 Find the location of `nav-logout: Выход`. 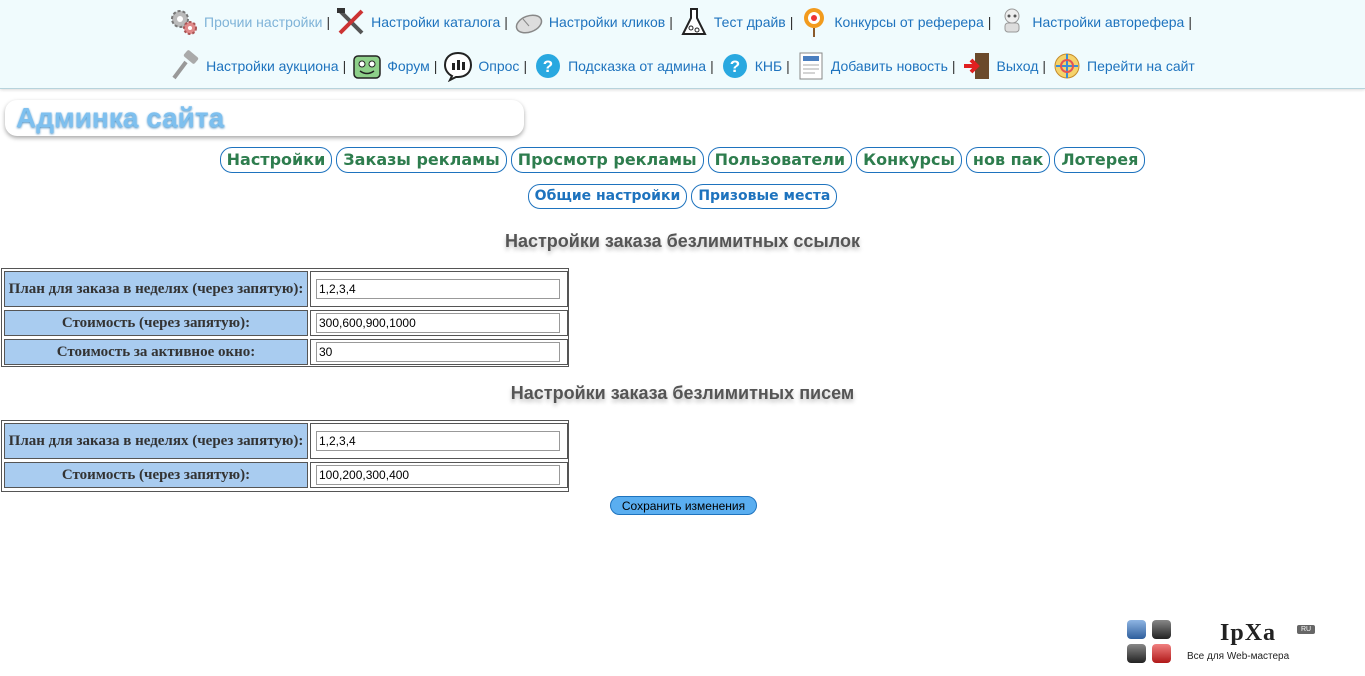

nav-logout: Выход is located at coordinates (1000, 66).